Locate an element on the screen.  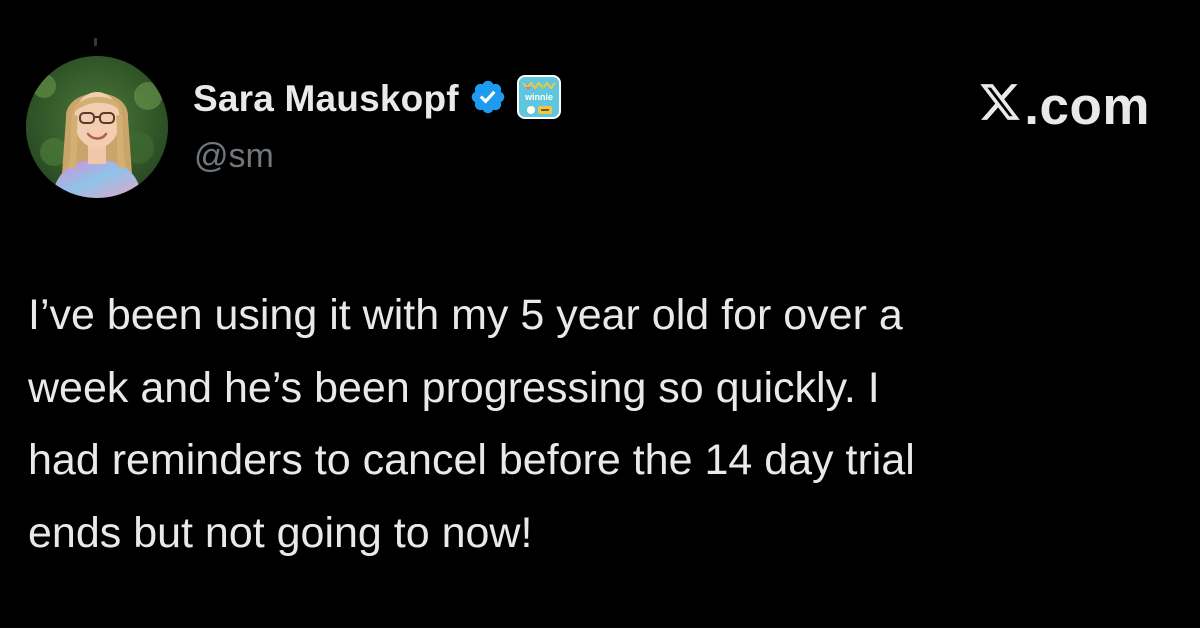
author-display-name: Sara Mauskopf is located at coordinates (326, 99).